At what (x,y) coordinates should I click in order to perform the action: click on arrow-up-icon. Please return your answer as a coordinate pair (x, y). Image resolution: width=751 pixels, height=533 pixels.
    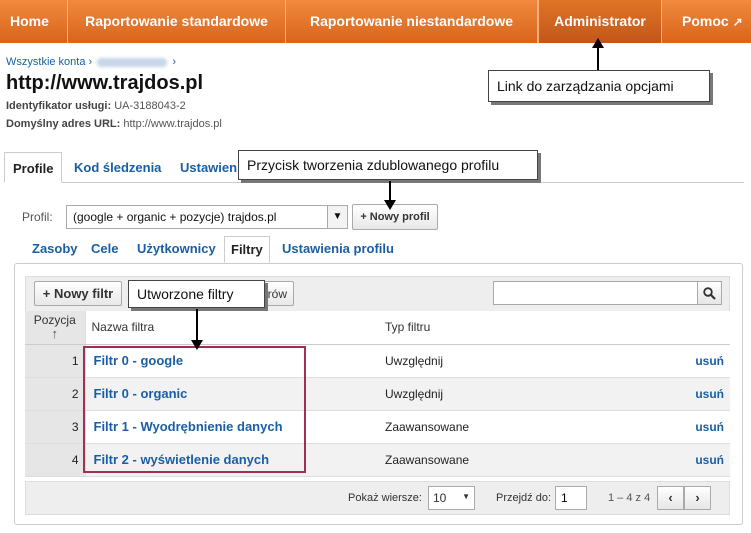
    Looking at the image, I should click on (598, 54).